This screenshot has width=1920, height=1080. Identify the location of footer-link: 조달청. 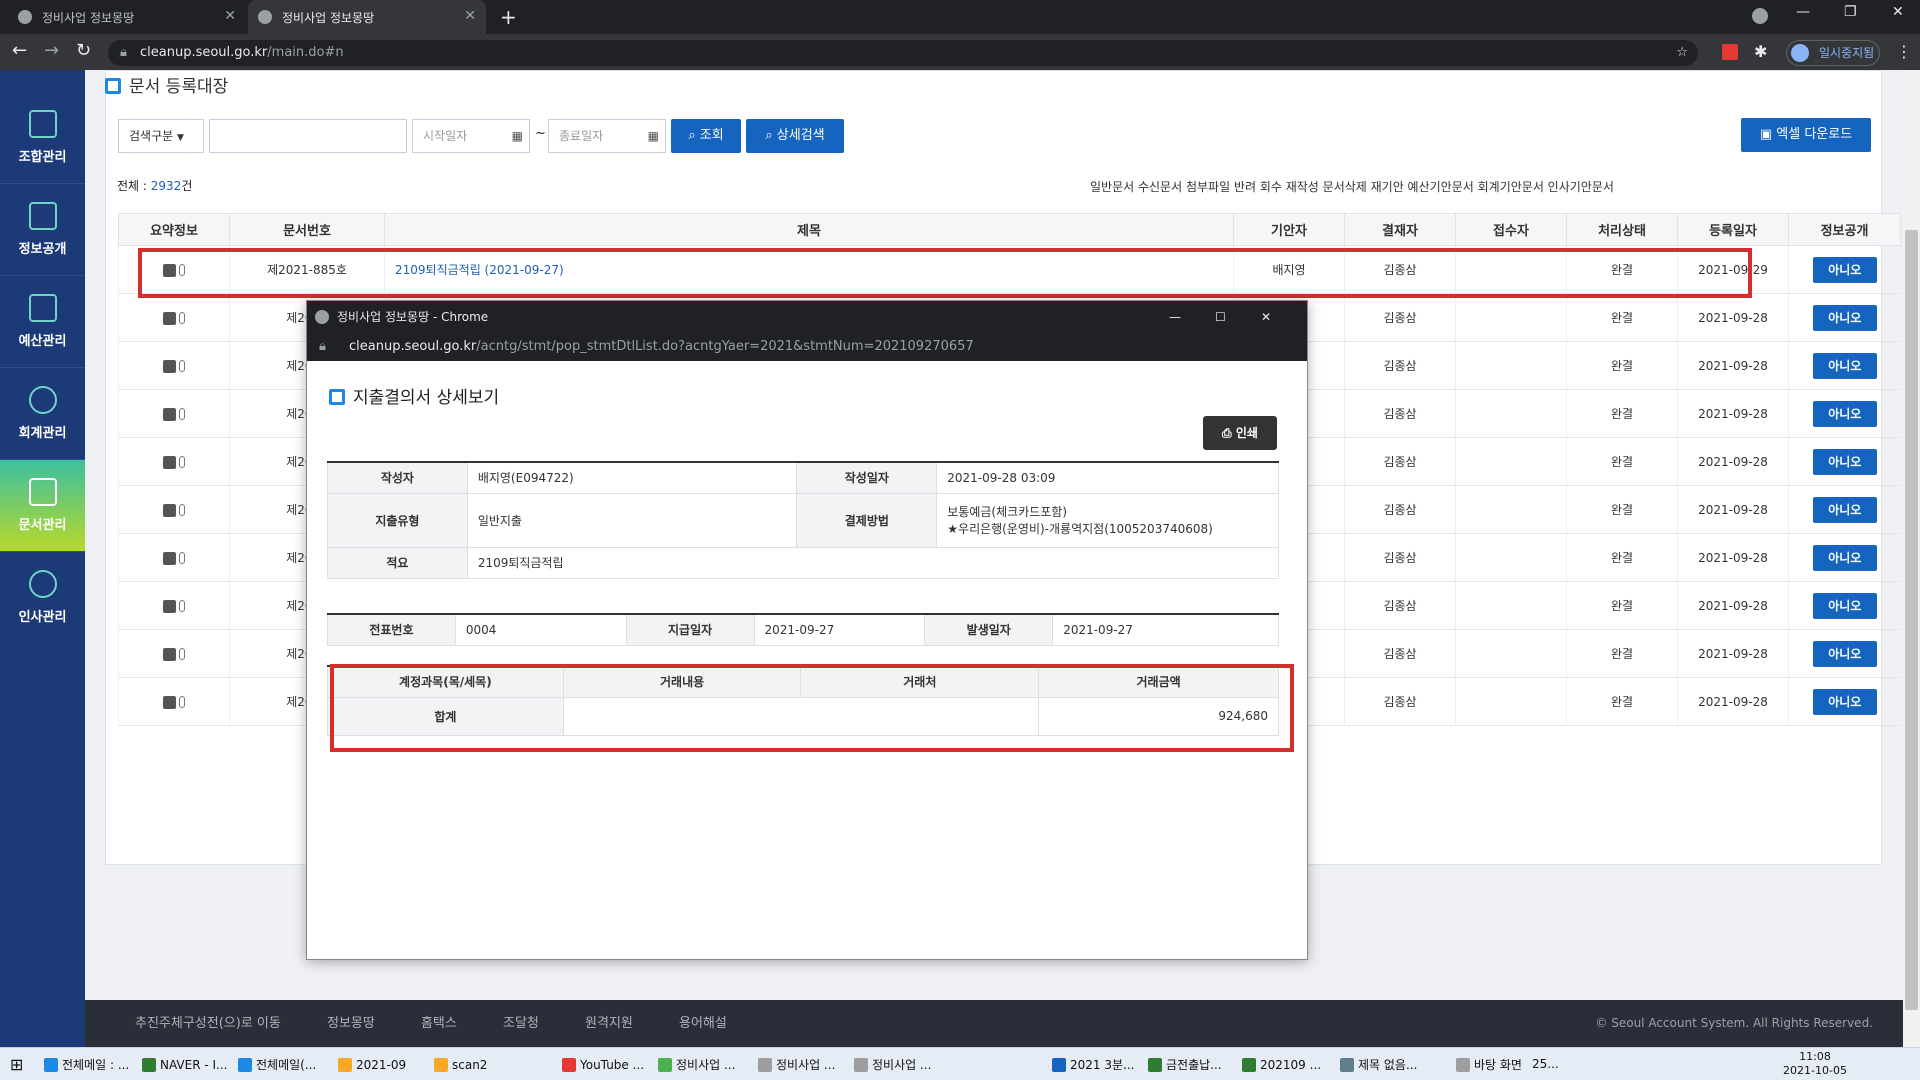
(521, 1023).